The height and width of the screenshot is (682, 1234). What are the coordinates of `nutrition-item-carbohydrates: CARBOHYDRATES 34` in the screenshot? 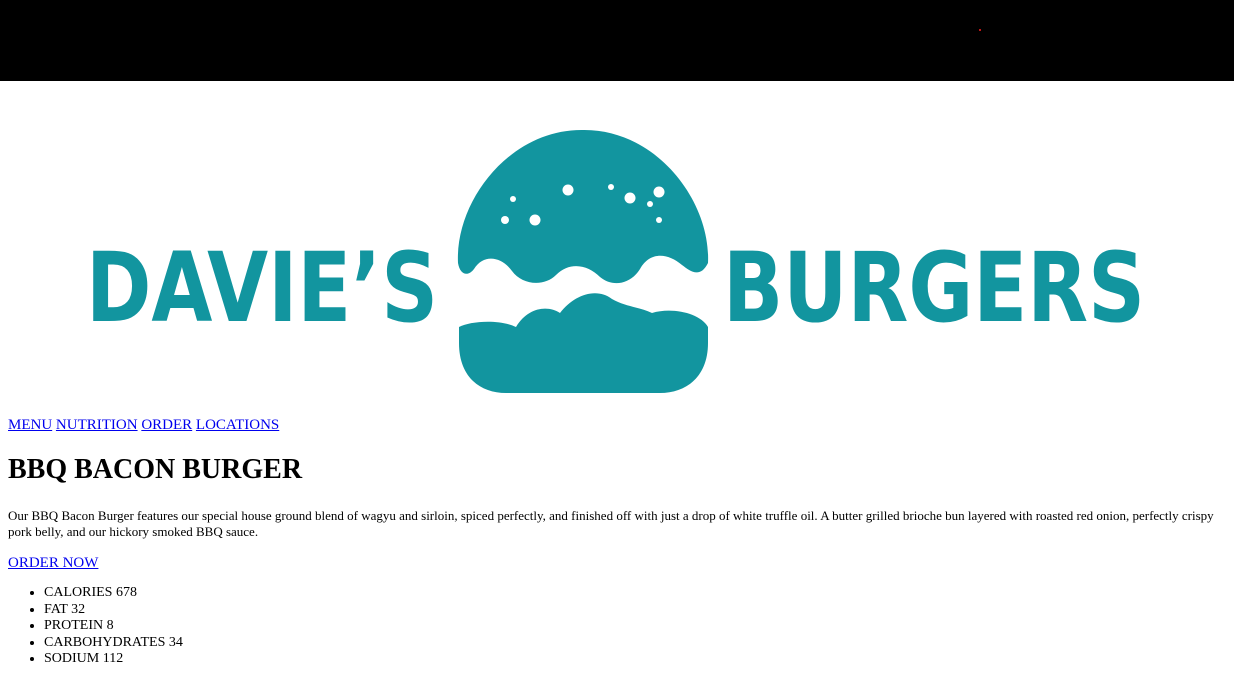 It's located at (113, 643).